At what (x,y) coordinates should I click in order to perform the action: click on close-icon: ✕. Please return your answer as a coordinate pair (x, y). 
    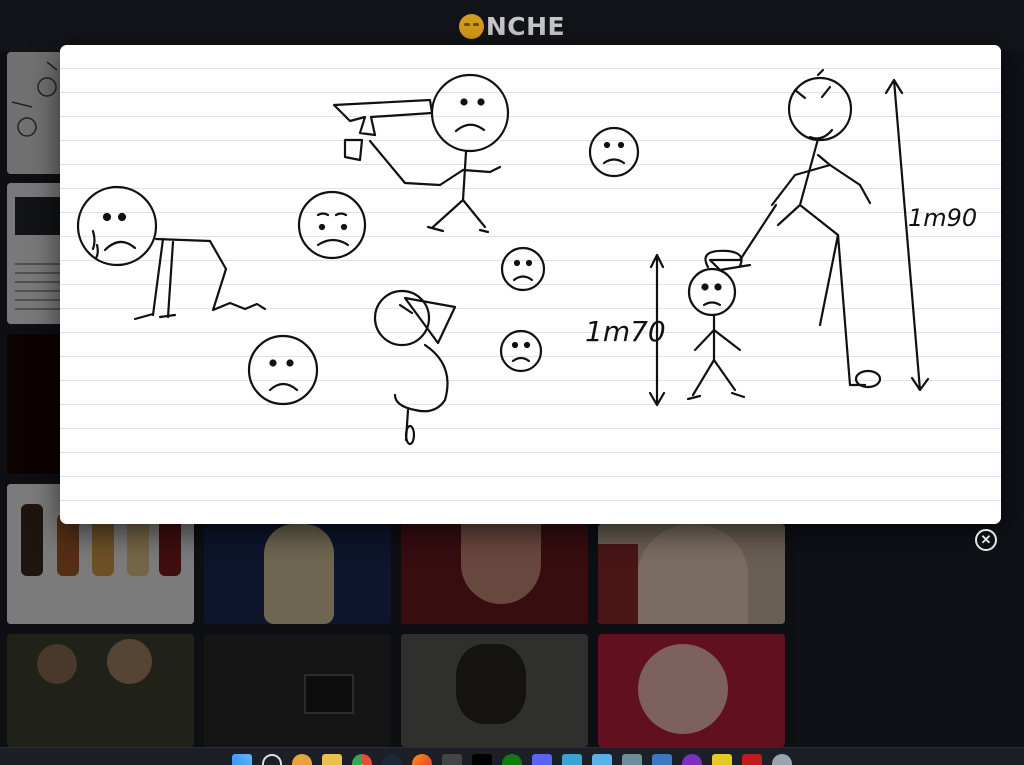
    Looking at the image, I should click on (986, 539).